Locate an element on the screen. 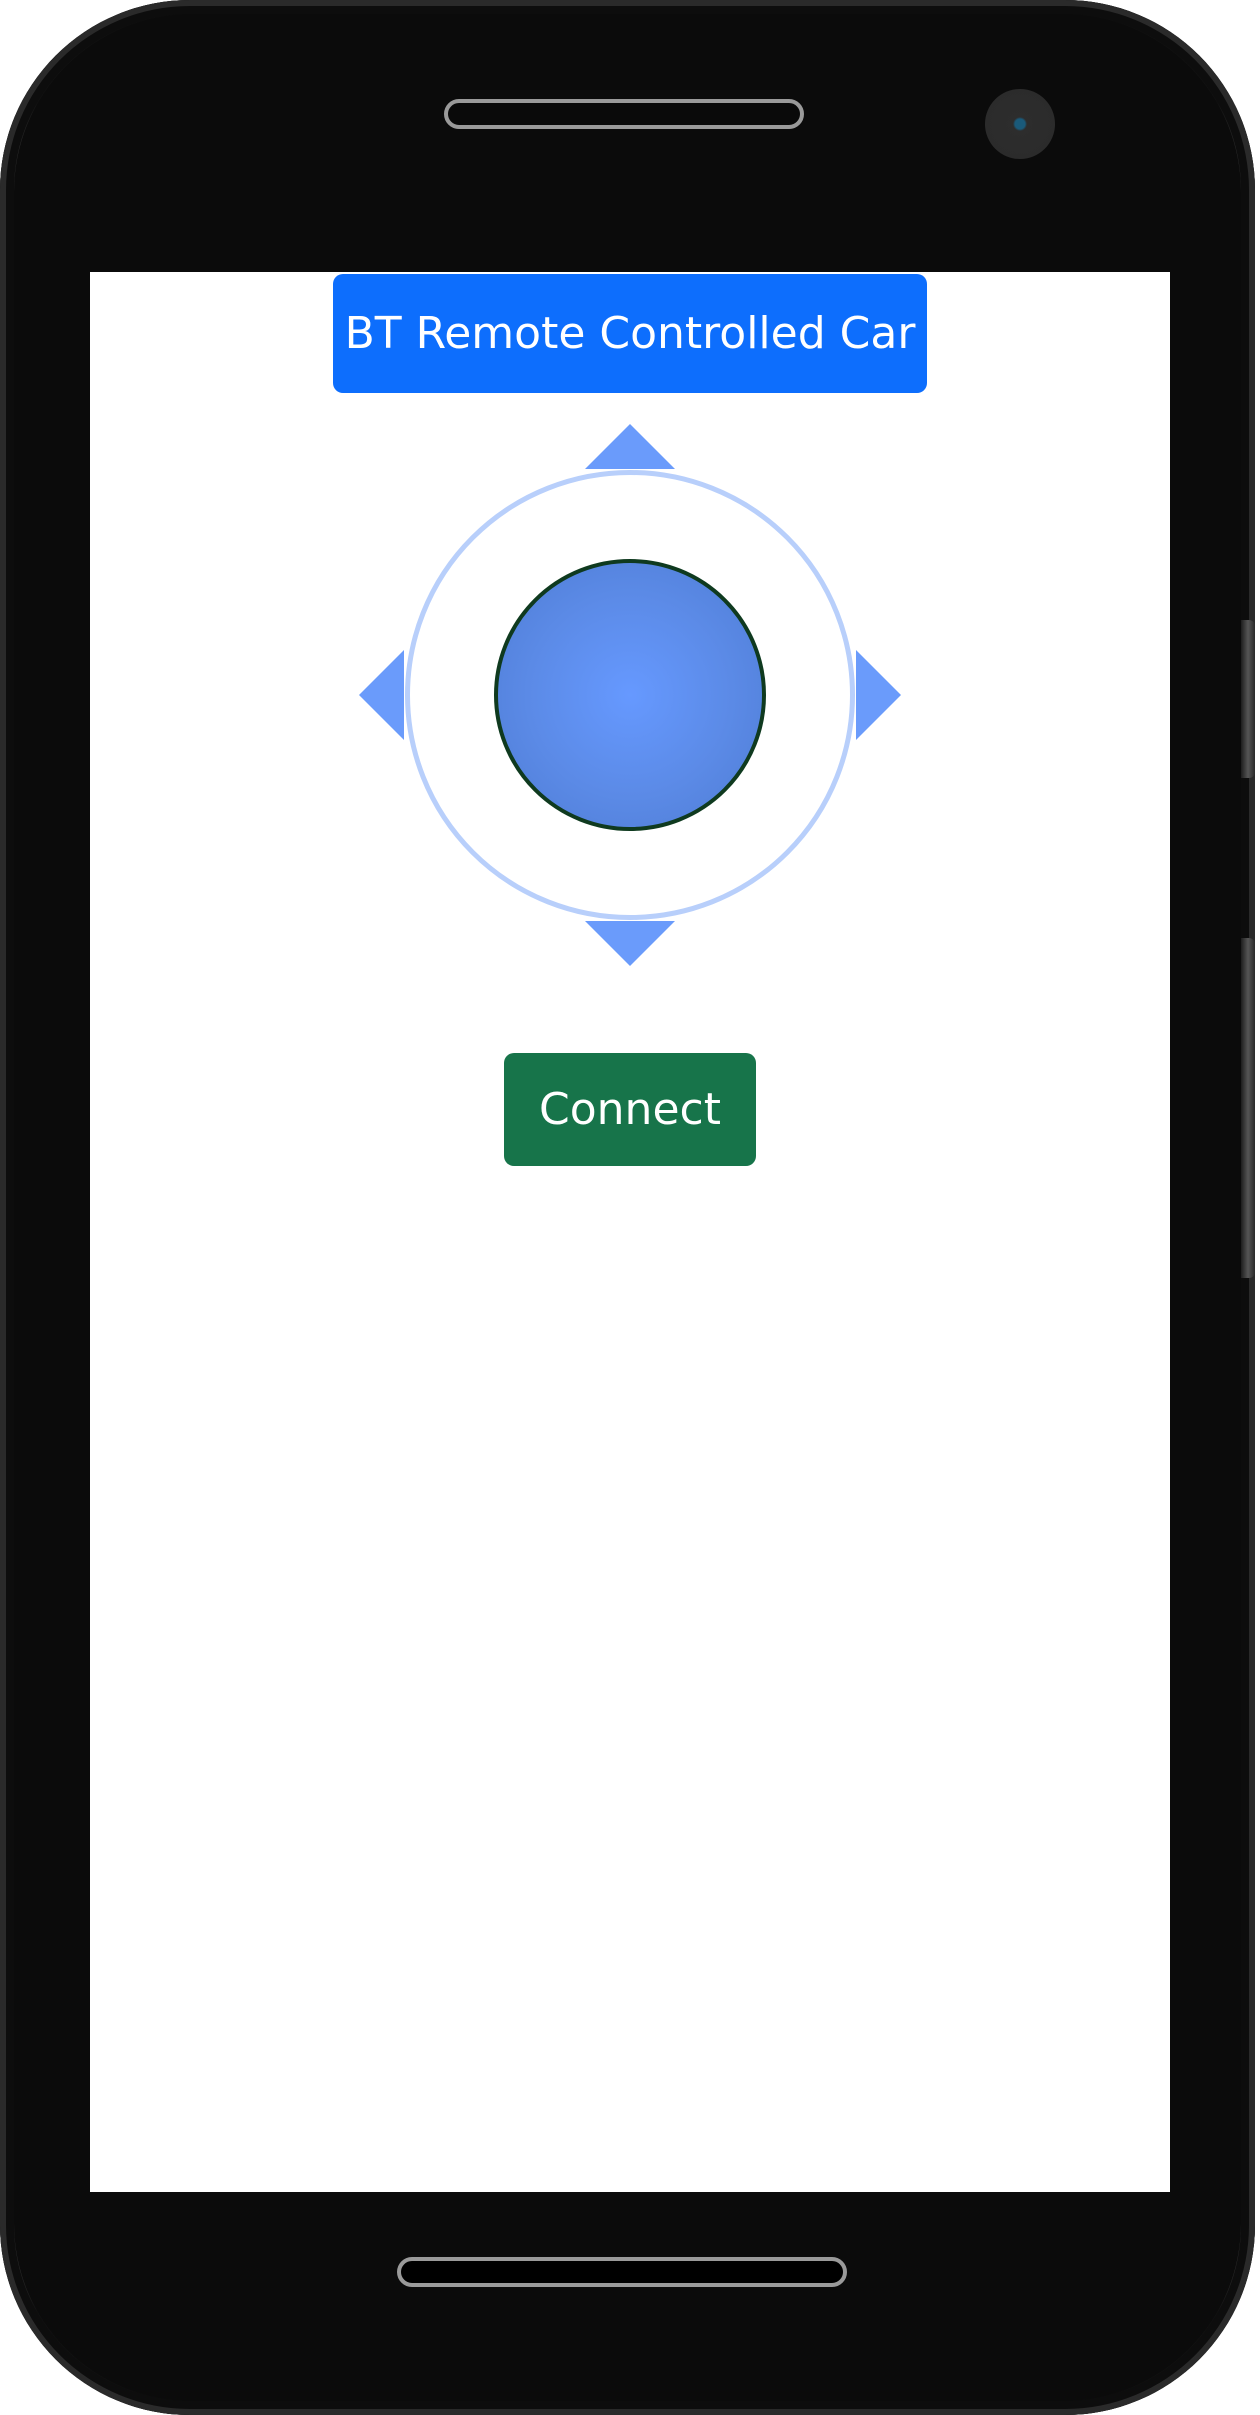  arrow-left-icon is located at coordinates (381, 695).